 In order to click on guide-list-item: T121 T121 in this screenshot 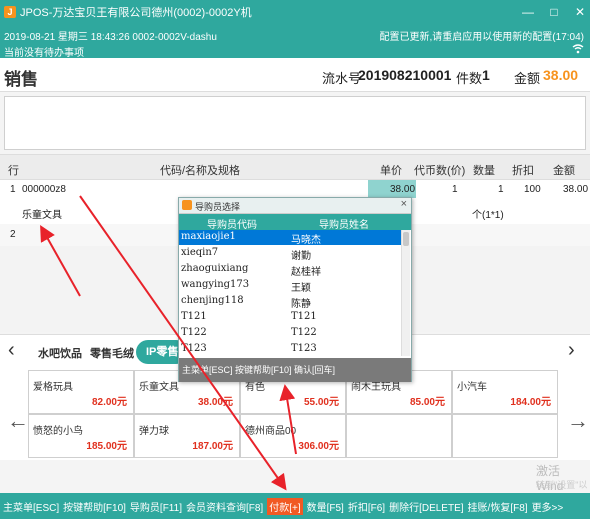, I will do `click(290, 317)`.